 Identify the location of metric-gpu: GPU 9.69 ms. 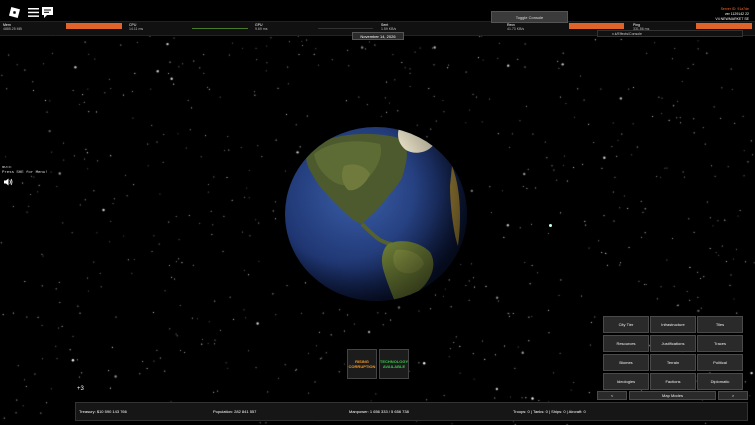
(261, 27).